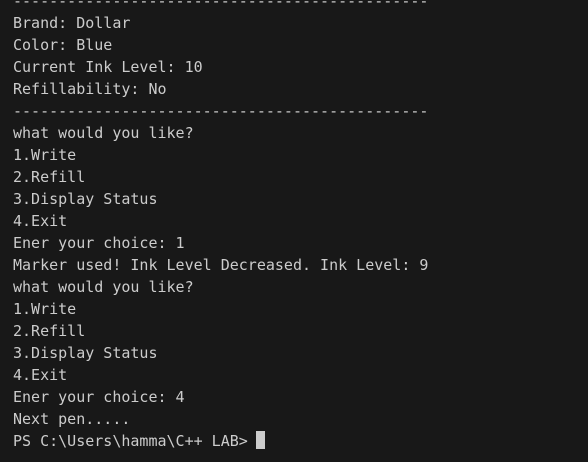 The image size is (588, 462). I want to click on shell-prompt: PS C:\Users\hamma\C++ LAB>, so click(130, 441).